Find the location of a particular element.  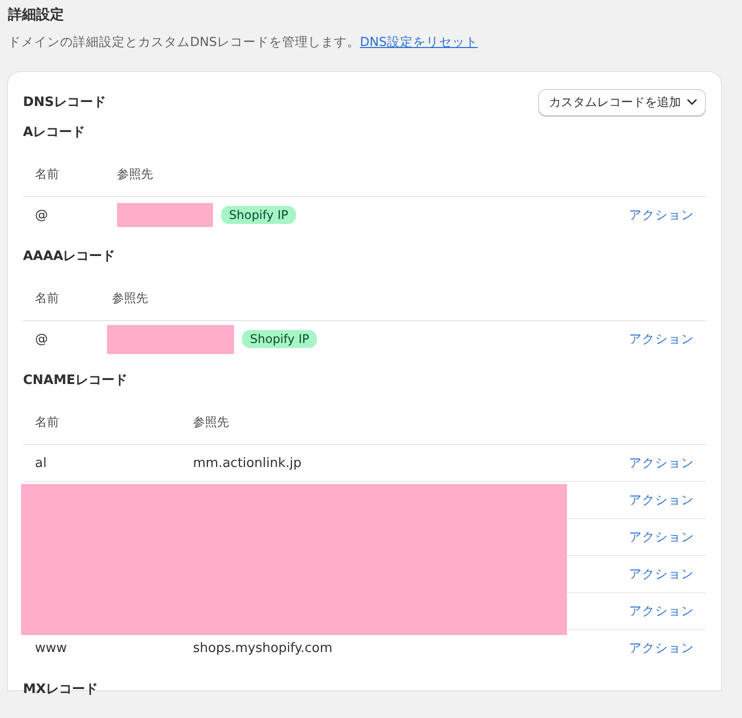

table-cell: shops.myshopify.com is located at coordinates (262, 648).